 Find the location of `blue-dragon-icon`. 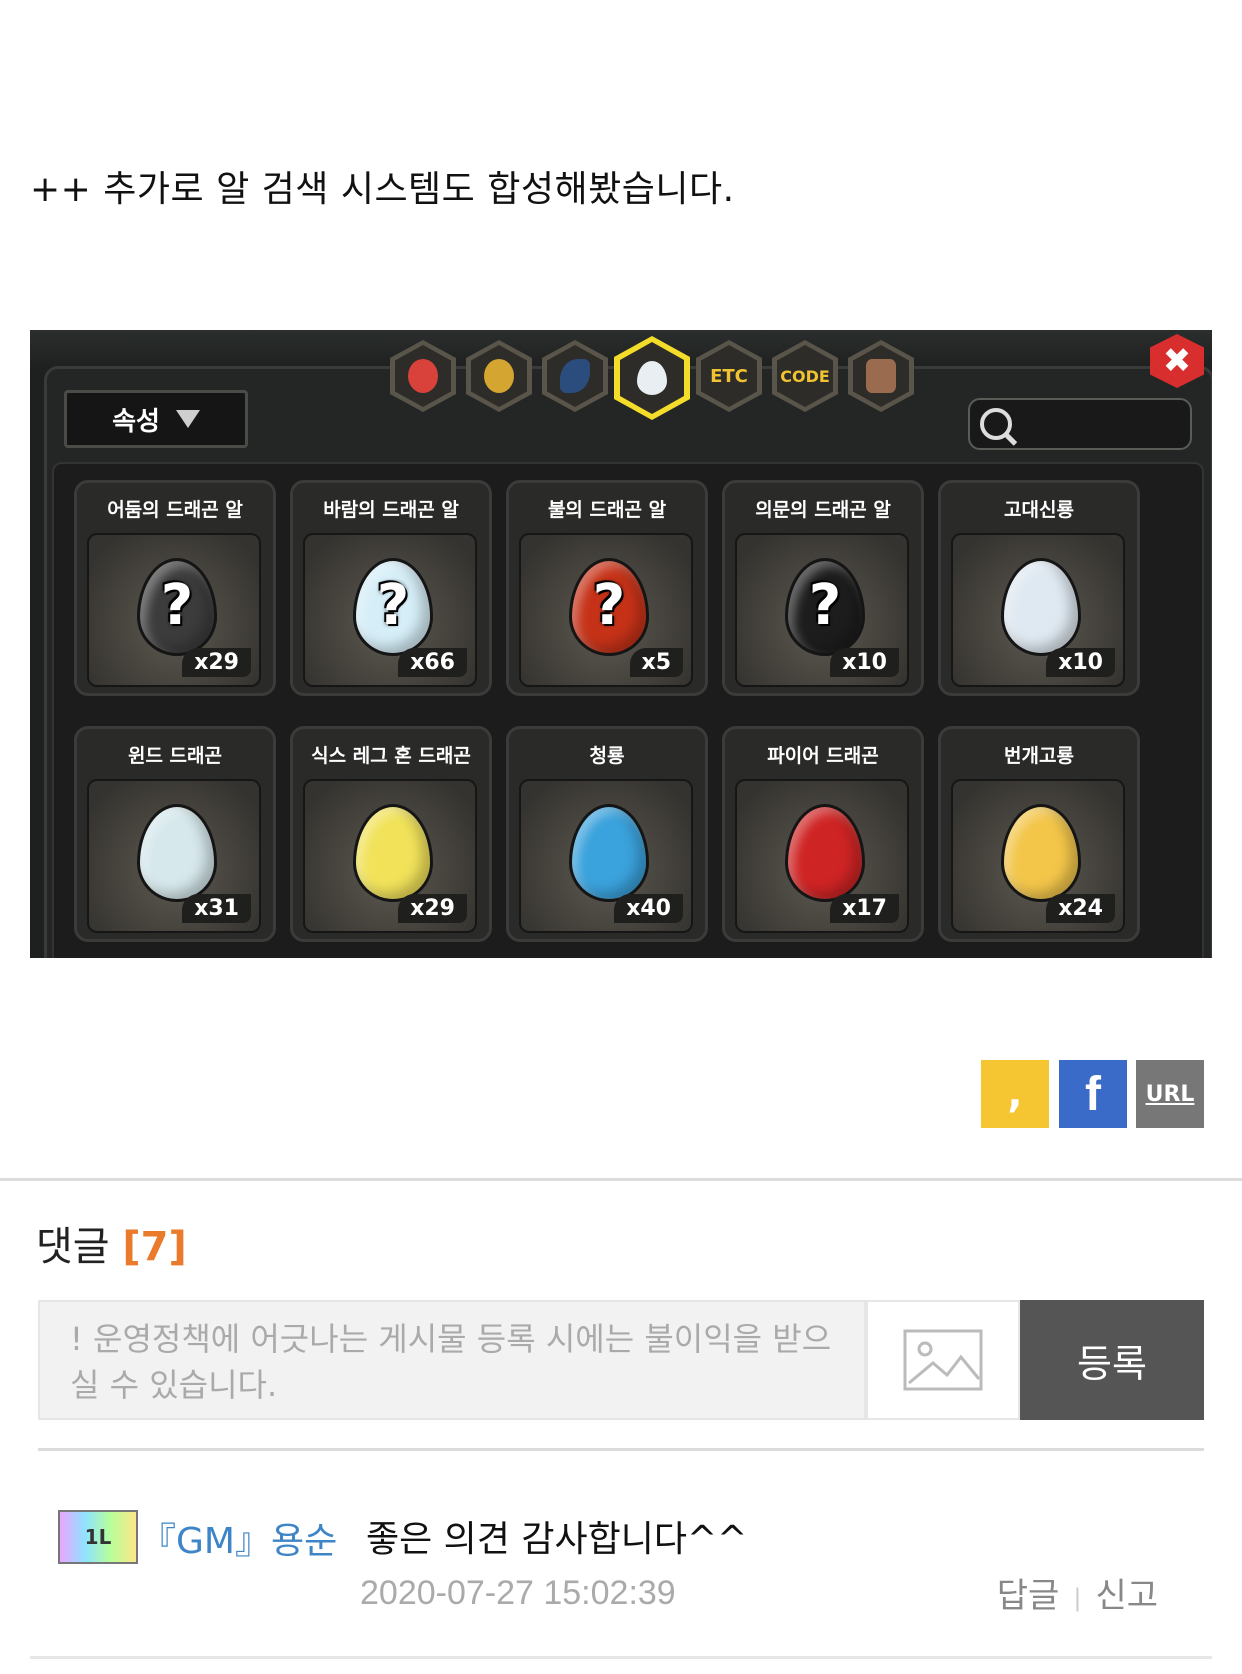

blue-dragon-icon is located at coordinates (609, 853).